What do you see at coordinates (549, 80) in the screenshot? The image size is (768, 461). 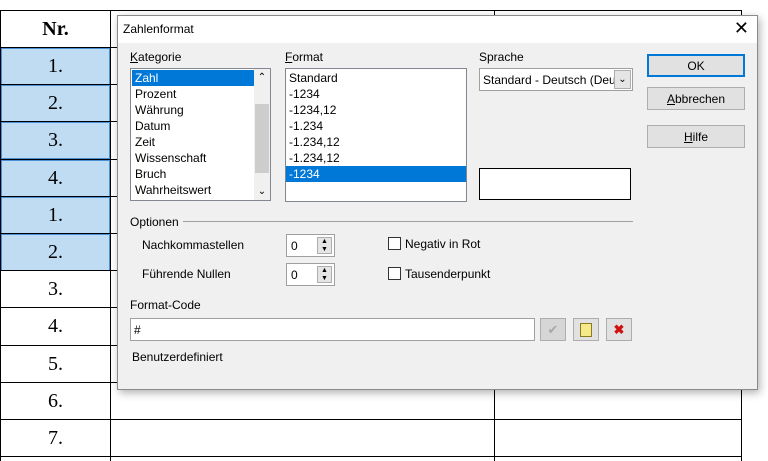 I see `sprache-value: Standard - Deutsch (Deut` at bounding box center [549, 80].